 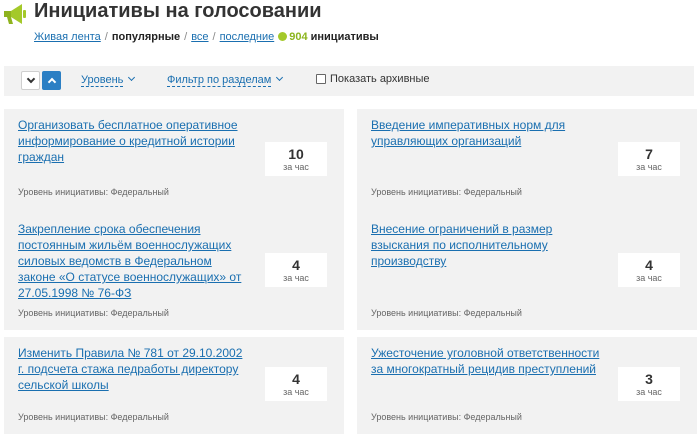 I want to click on megaphone-icon, so click(x=15, y=14).